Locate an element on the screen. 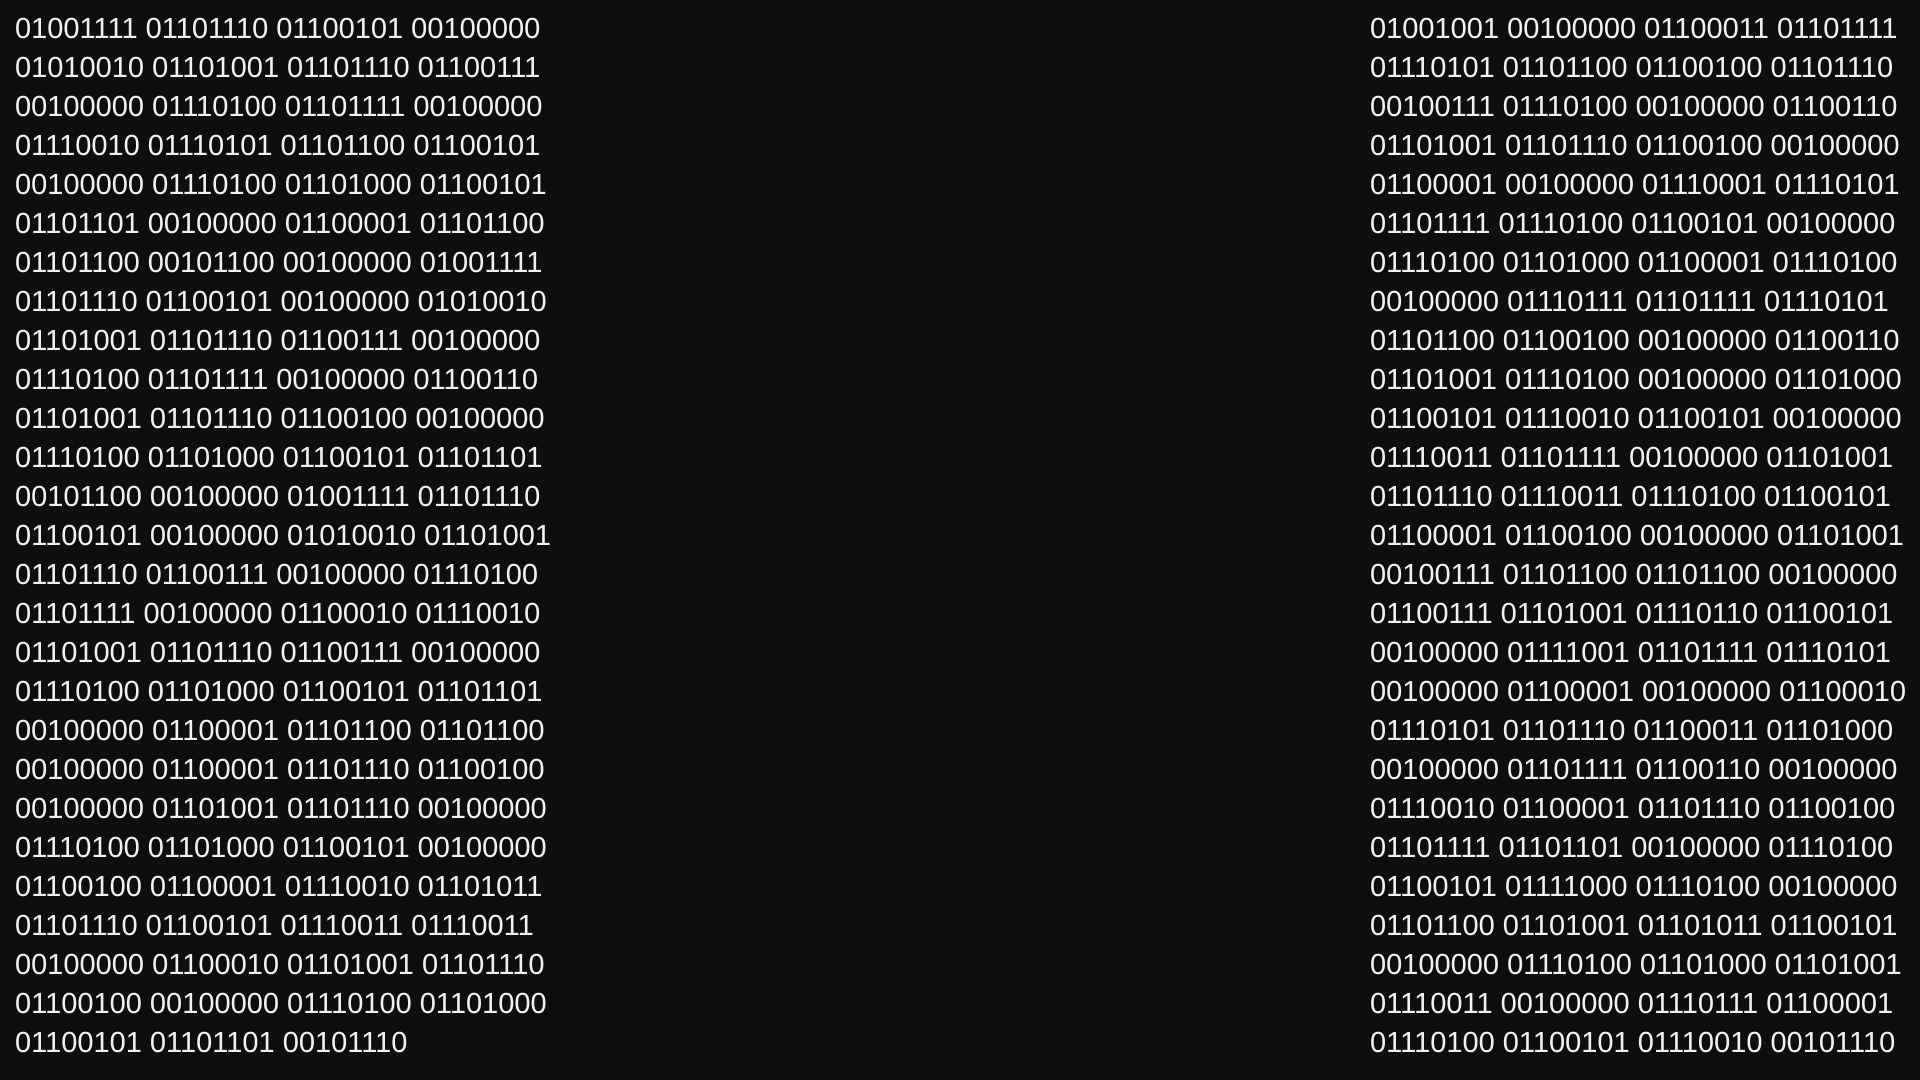 This screenshot has height=1080, width=1920. binary-text-line: 01101111 00100000 01100010 01110010 is located at coordinates (278, 614).